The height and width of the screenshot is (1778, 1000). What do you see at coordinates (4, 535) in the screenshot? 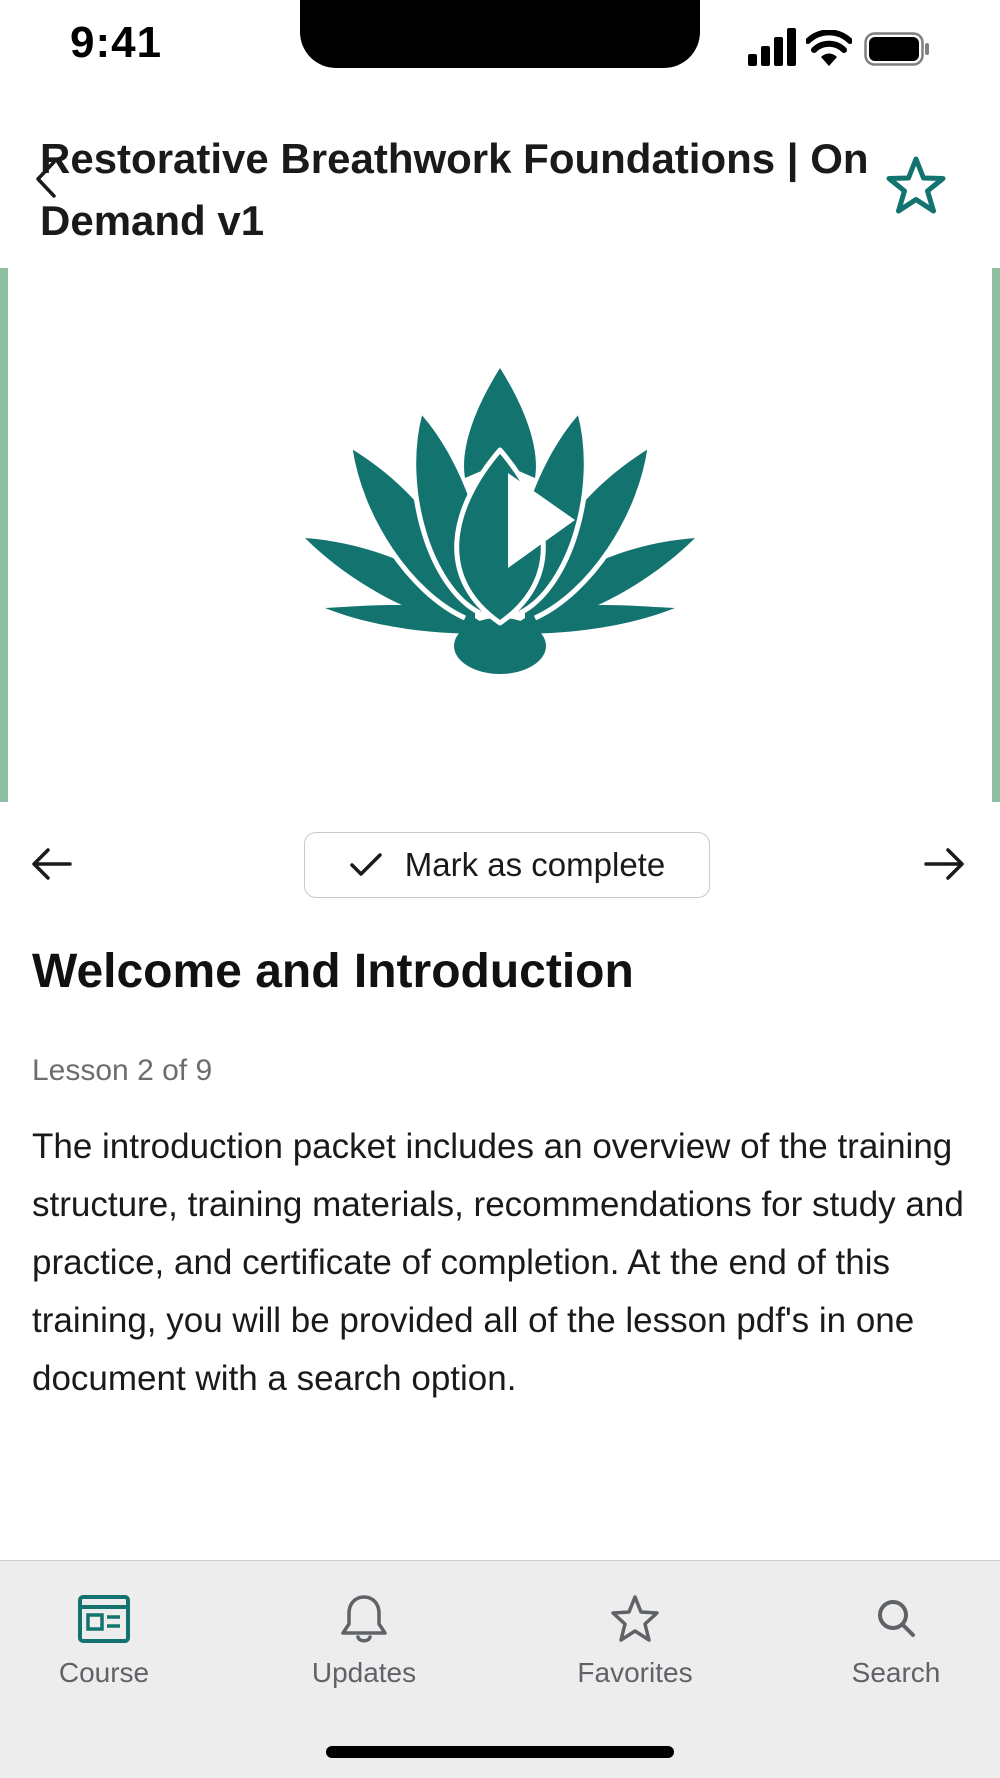
I see `media-border-left` at bounding box center [4, 535].